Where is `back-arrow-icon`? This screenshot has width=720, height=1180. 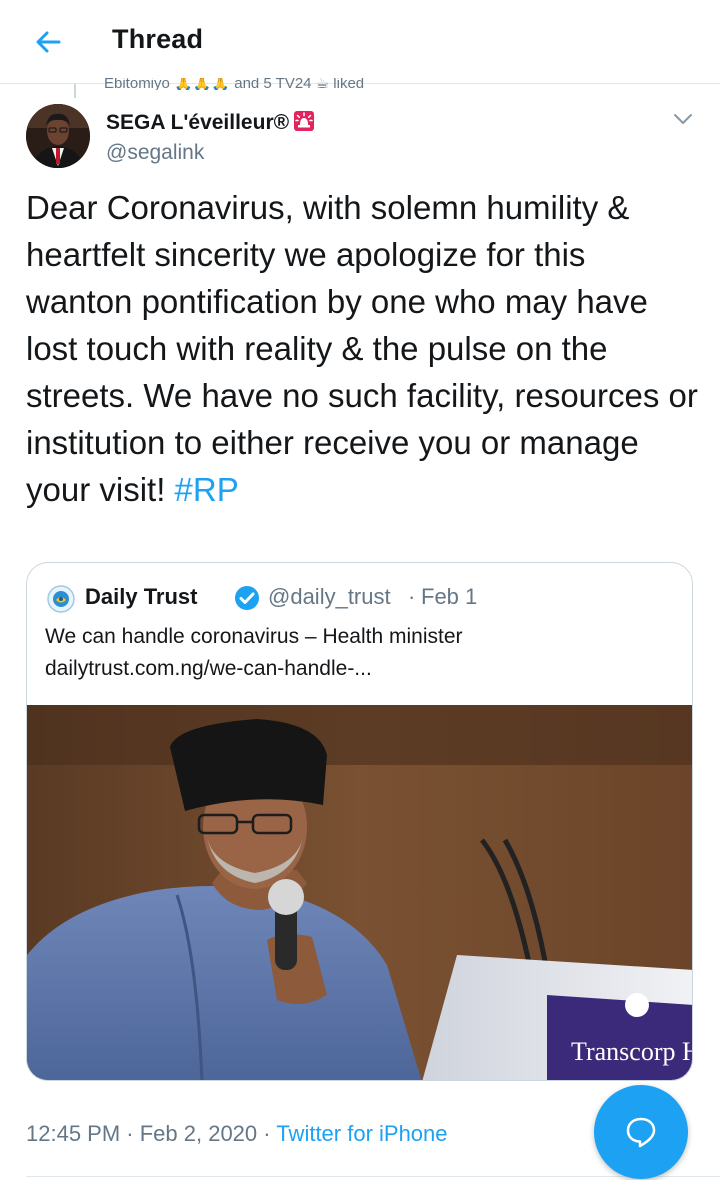
back-arrow-icon is located at coordinates (48, 42).